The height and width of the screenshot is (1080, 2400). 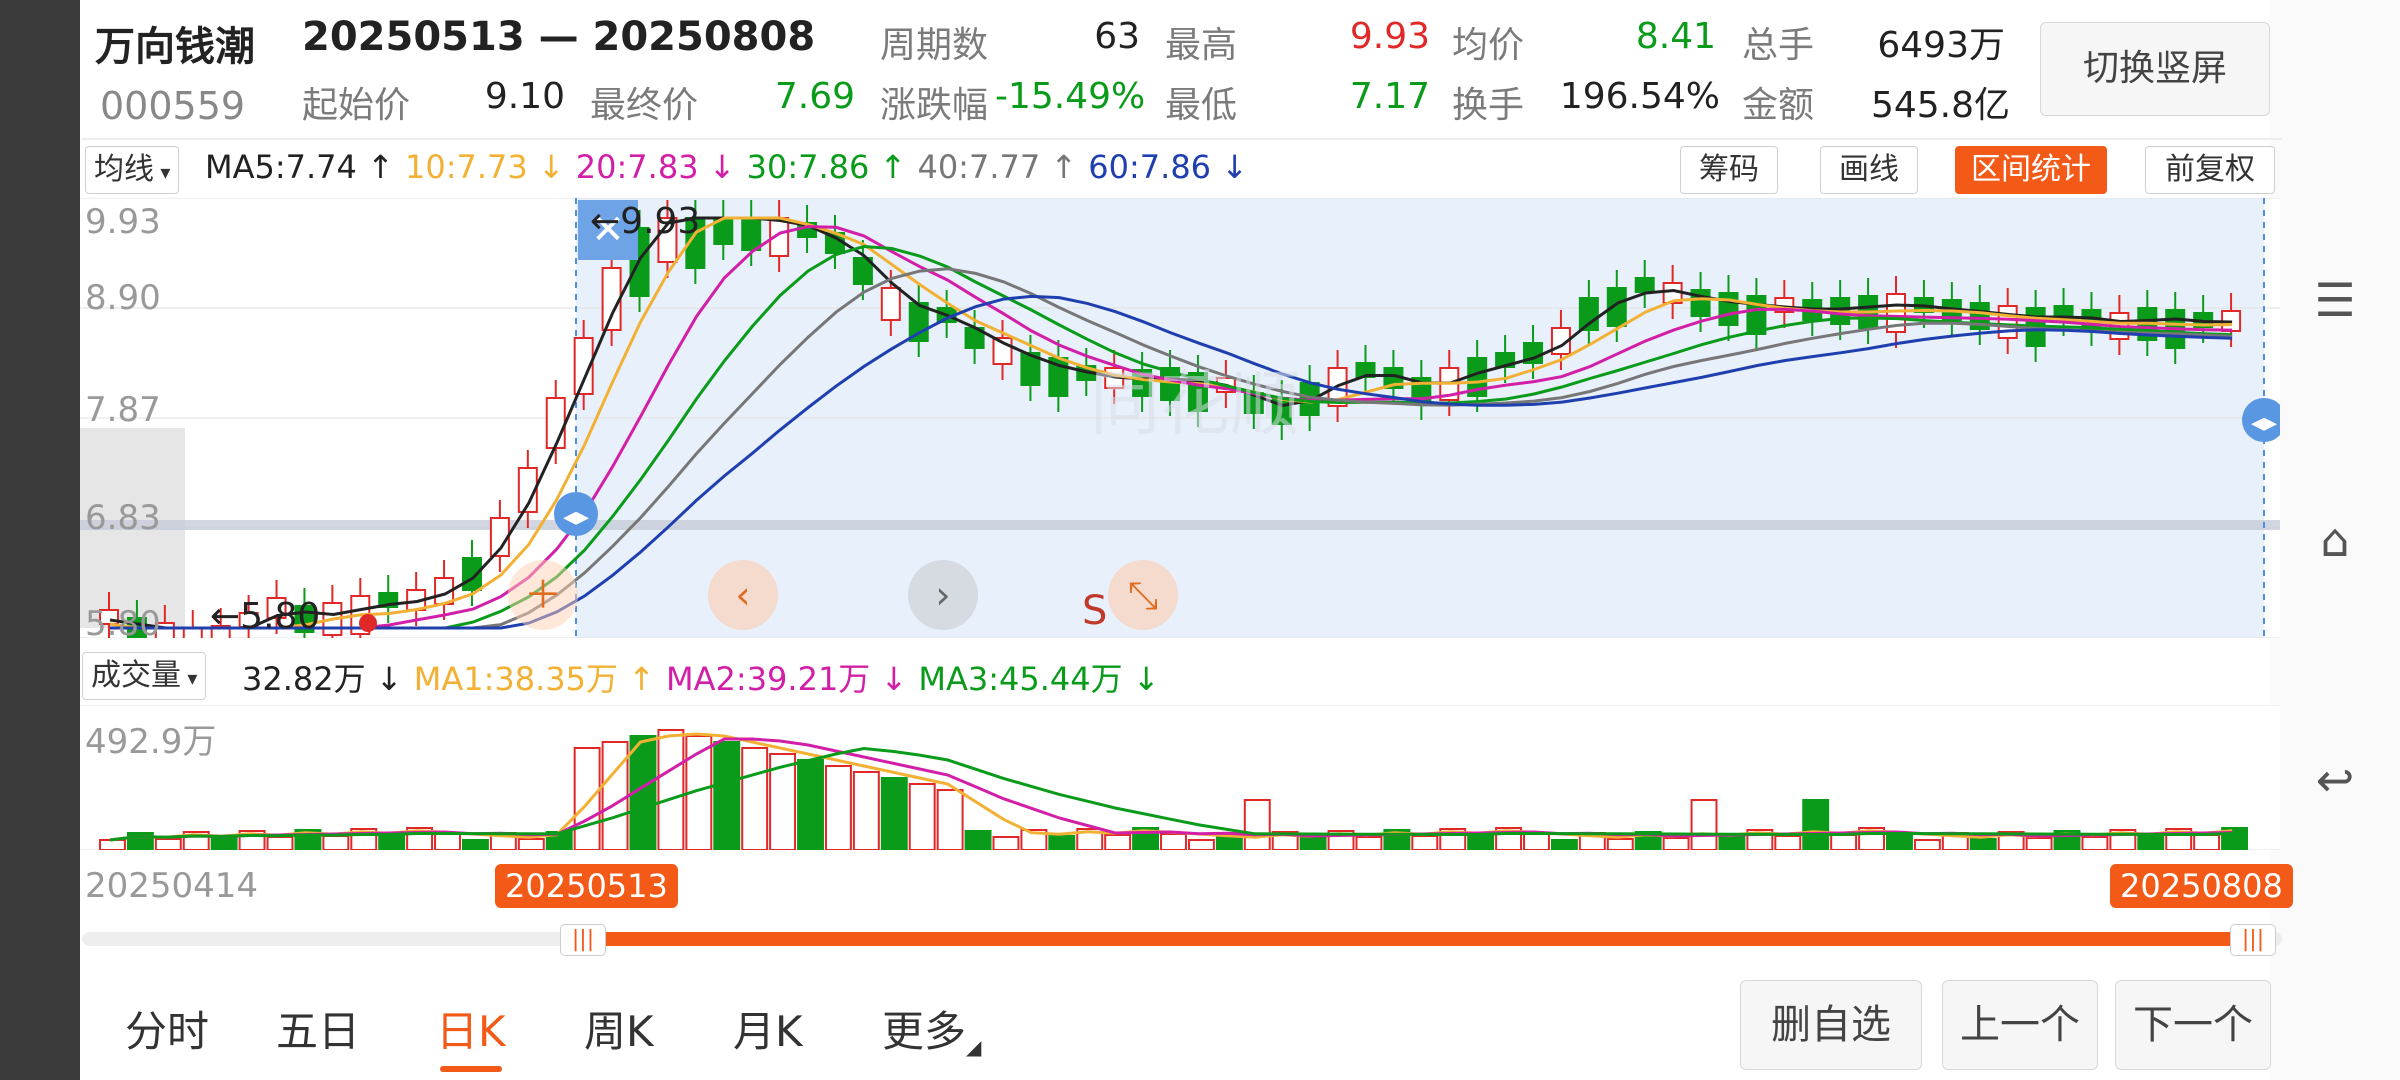 I want to click on event-dot, so click(x=368, y=623).